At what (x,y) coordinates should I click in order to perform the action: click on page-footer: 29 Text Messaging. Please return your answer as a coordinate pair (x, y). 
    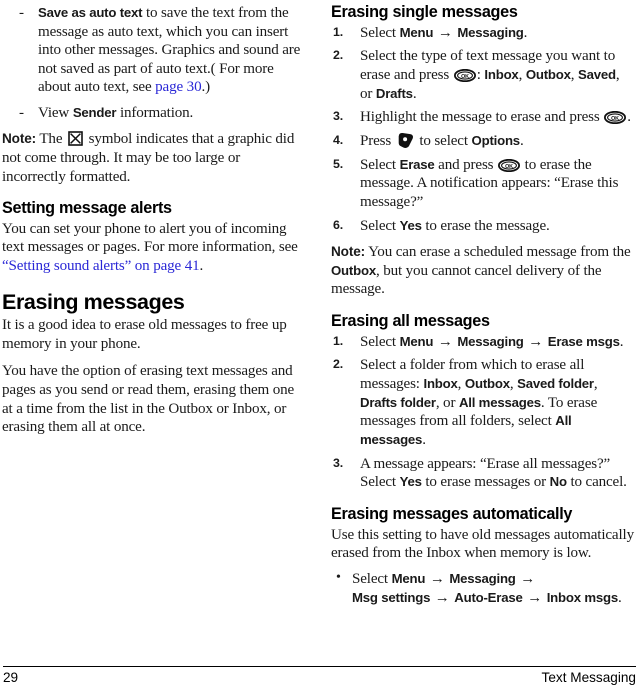
    Looking at the image, I should click on (319, 677).